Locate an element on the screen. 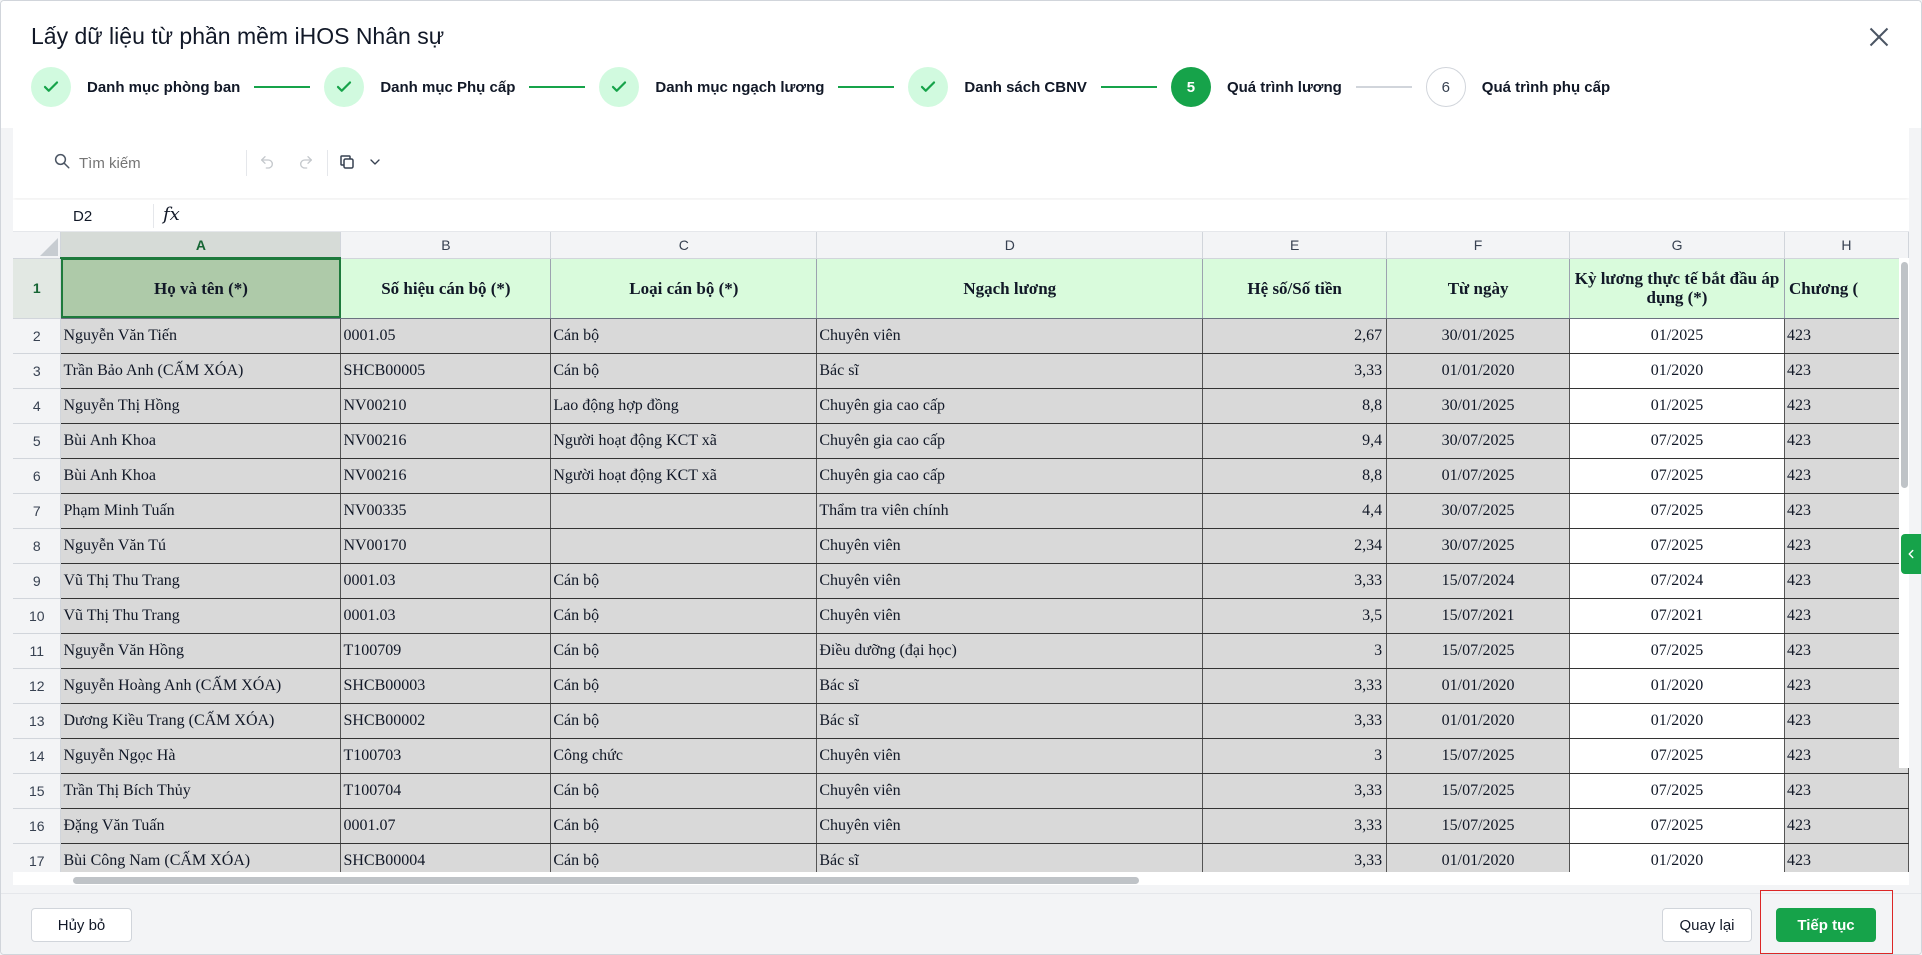  cancel-button: Hủy bỏ is located at coordinates (81, 925).